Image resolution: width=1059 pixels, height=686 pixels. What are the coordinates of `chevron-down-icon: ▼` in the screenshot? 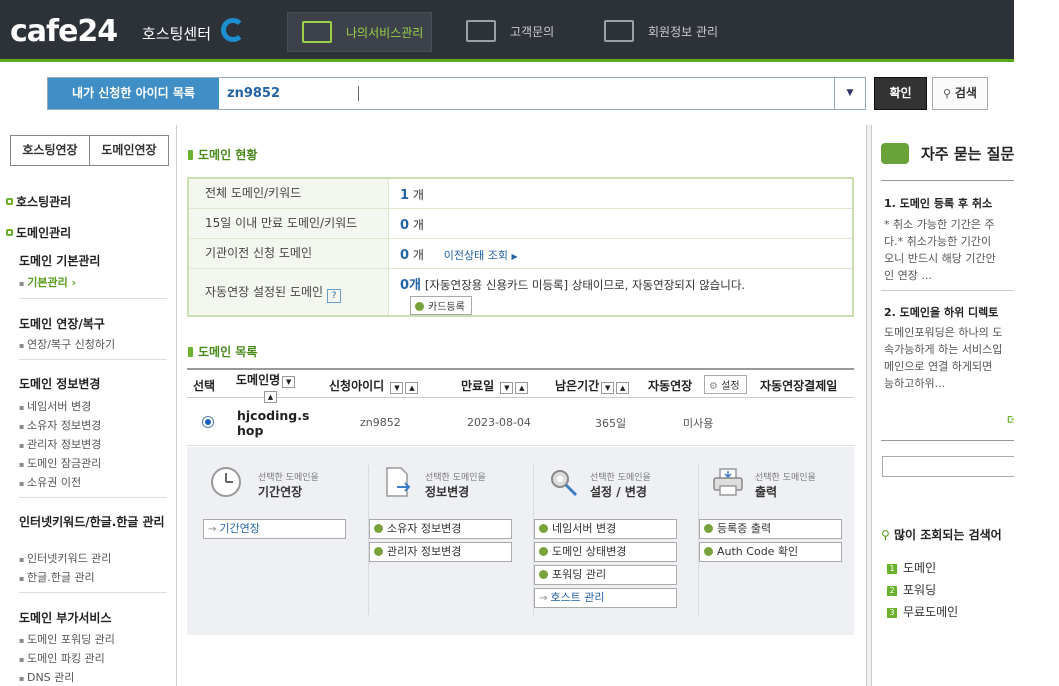 It's located at (849, 93).